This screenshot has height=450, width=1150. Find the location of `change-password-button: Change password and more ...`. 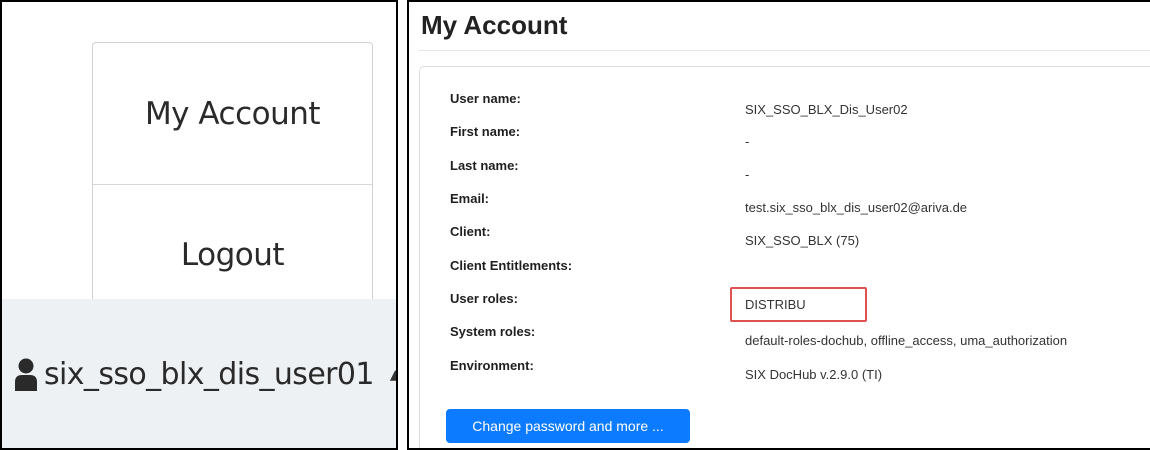

change-password-button: Change password and more ... is located at coordinates (568, 426).